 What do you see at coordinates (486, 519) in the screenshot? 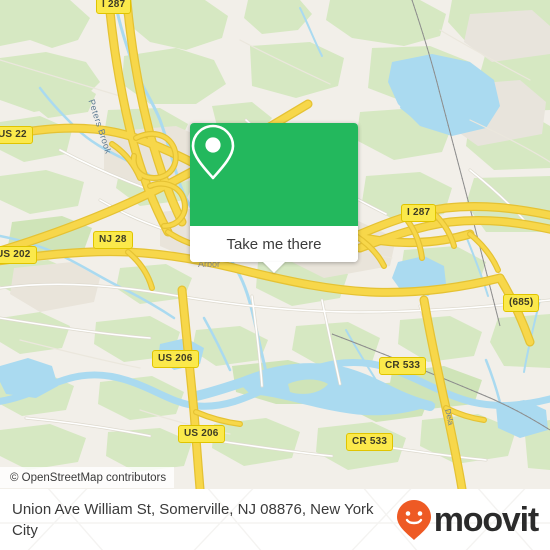
I see `moovit-wordmark: moovit` at bounding box center [486, 519].